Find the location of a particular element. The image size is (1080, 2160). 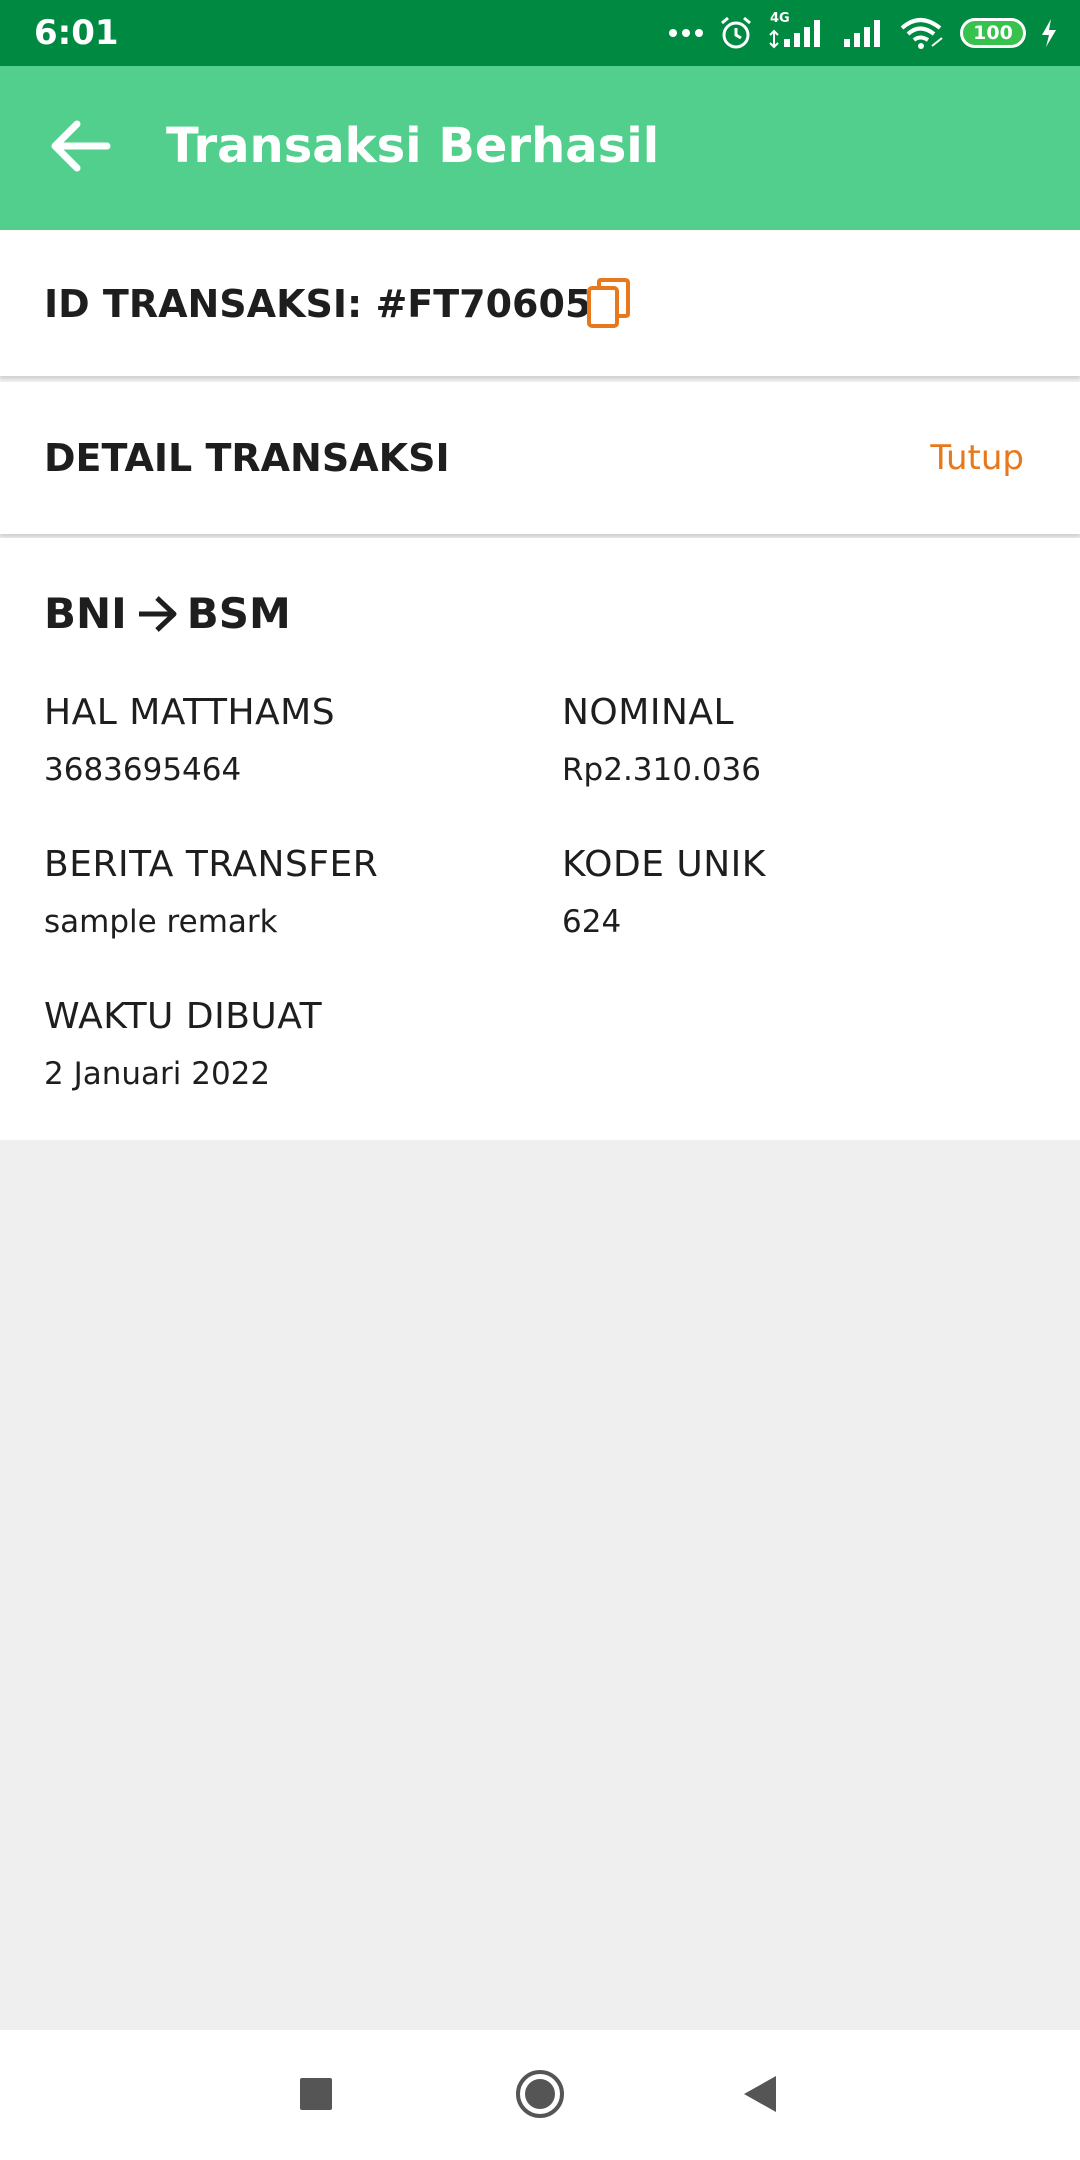

unique-code-field: KODE UNIK 624 is located at coordinates (812, 892).